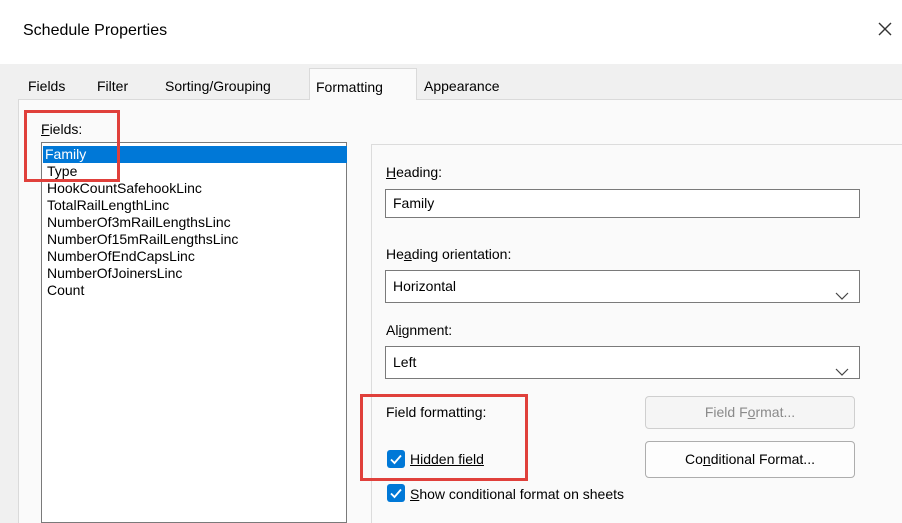 Image resolution: width=902 pixels, height=523 pixels. Describe the element at coordinates (449, 254) in the screenshot. I see `heading-orientation-label: Heading orientation:` at that location.